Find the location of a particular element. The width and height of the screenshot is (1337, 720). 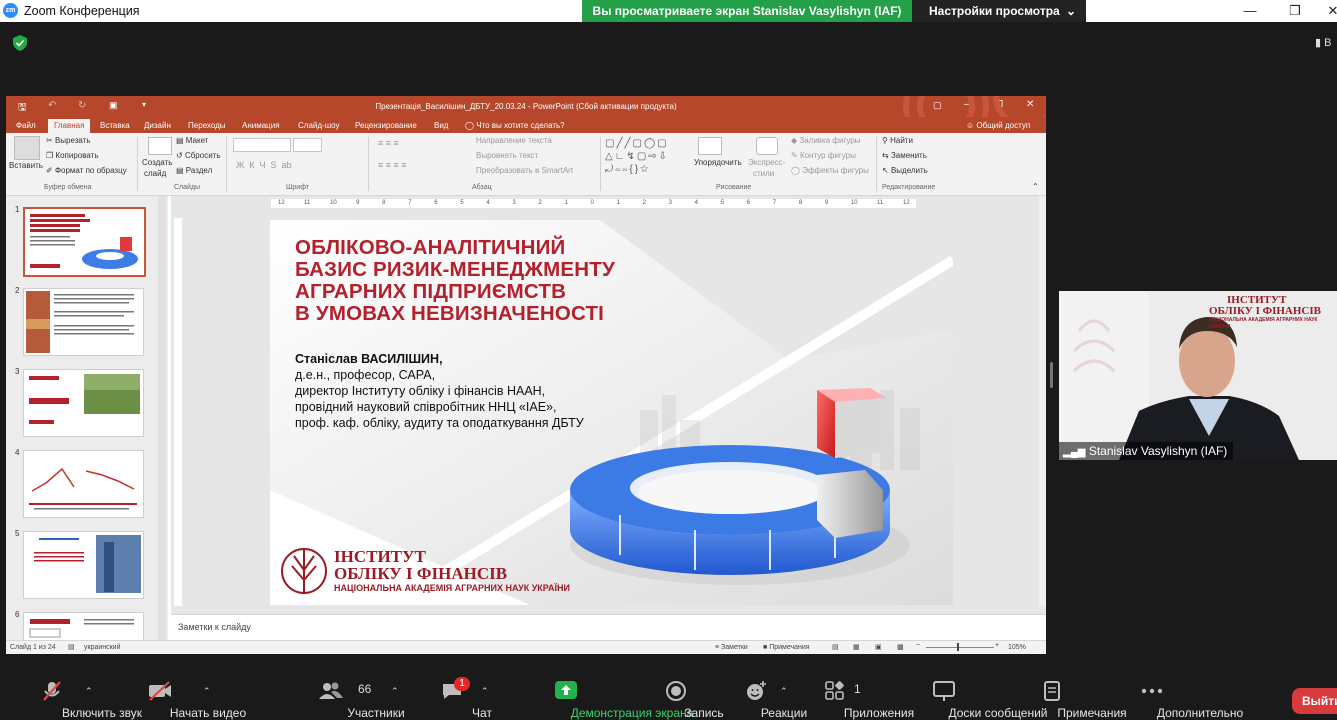

more-button: Дополнительно is located at coordinates (1173, 696).